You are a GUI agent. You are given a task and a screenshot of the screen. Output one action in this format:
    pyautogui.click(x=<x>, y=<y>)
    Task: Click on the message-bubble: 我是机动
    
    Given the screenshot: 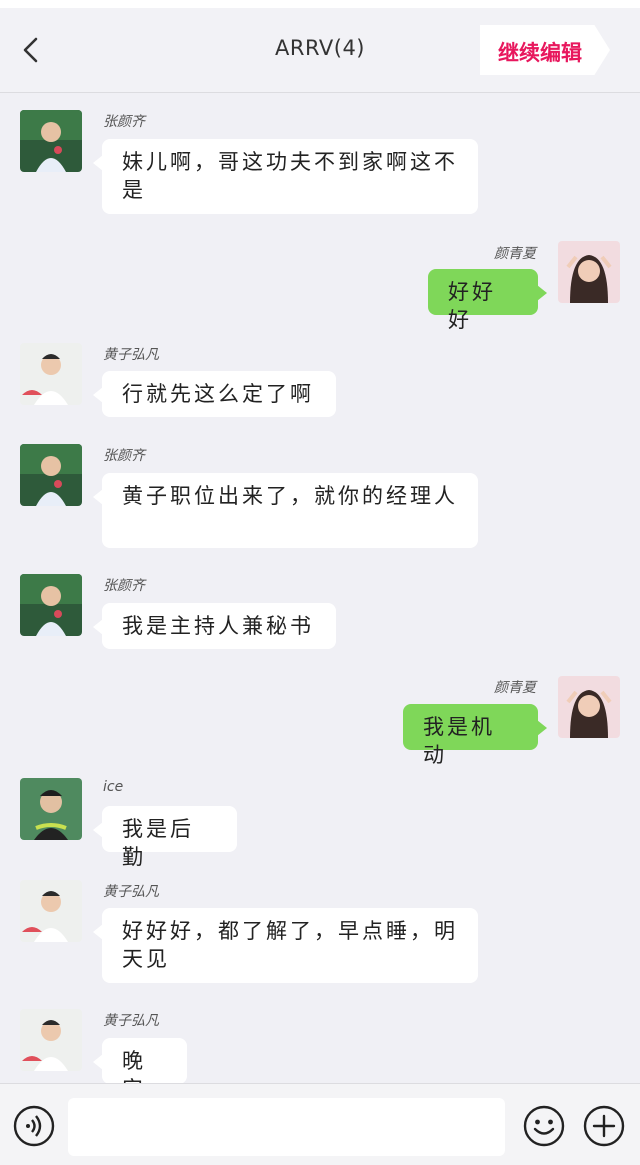 What is the action you would take?
    pyautogui.click(x=475, y=735)
    